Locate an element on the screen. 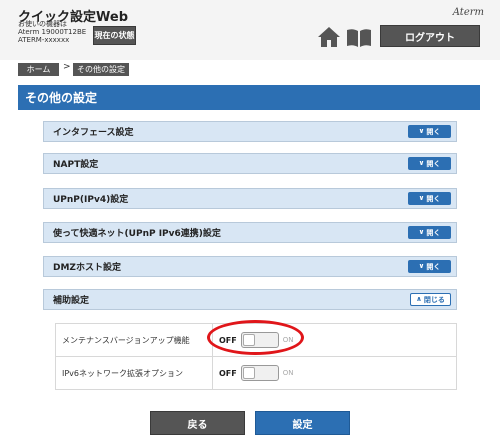  accordion-dmz-host-settings: DMZホスト設定 ∨ 開く is located at coordinates (250, 266).